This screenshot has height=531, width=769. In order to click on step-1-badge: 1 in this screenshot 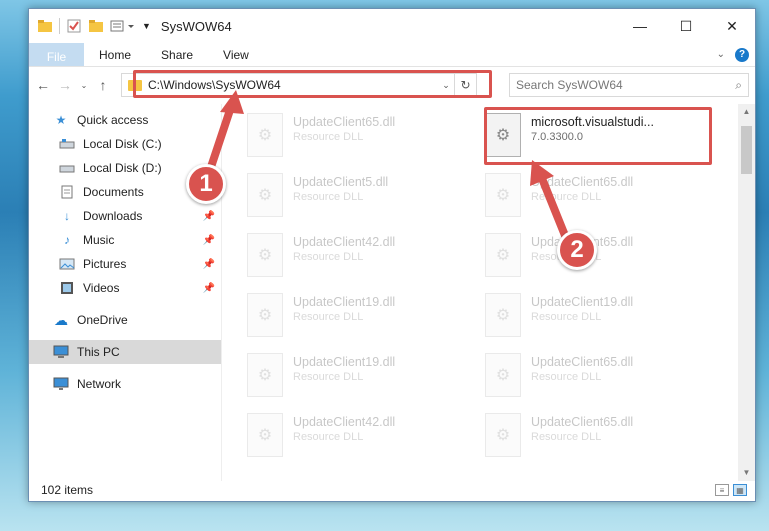, I will do `click(206, 184)`.